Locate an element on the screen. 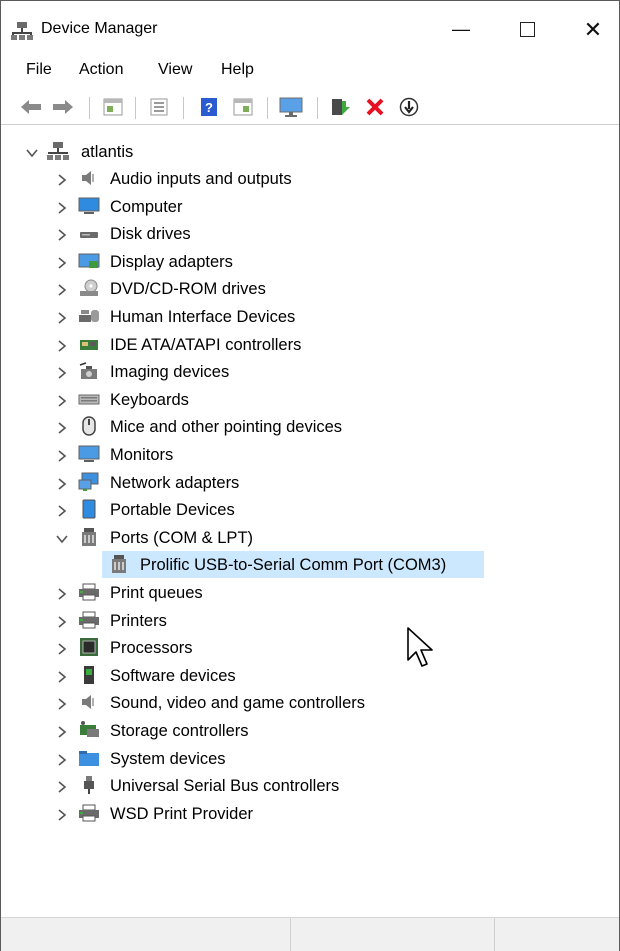 The height and width of the screenshot is (951, 620). tree-category-item: Audio inputs and outputs is located at coordinates (310, 178).